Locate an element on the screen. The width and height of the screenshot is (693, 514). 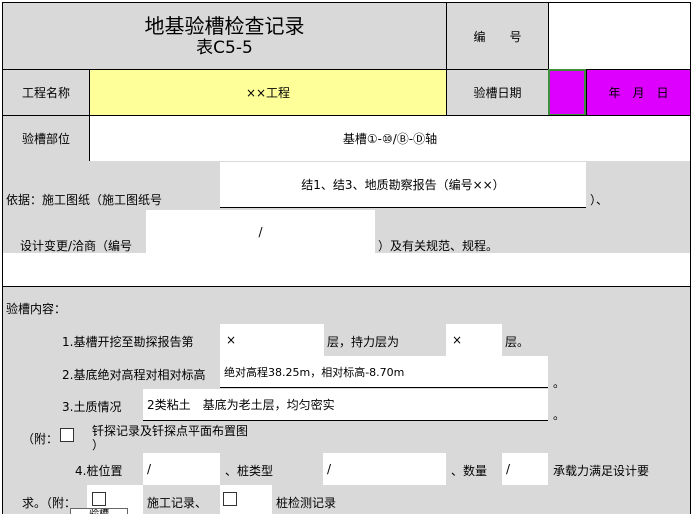
project-name-value: ××工程 is located at coordinates (268, 93).